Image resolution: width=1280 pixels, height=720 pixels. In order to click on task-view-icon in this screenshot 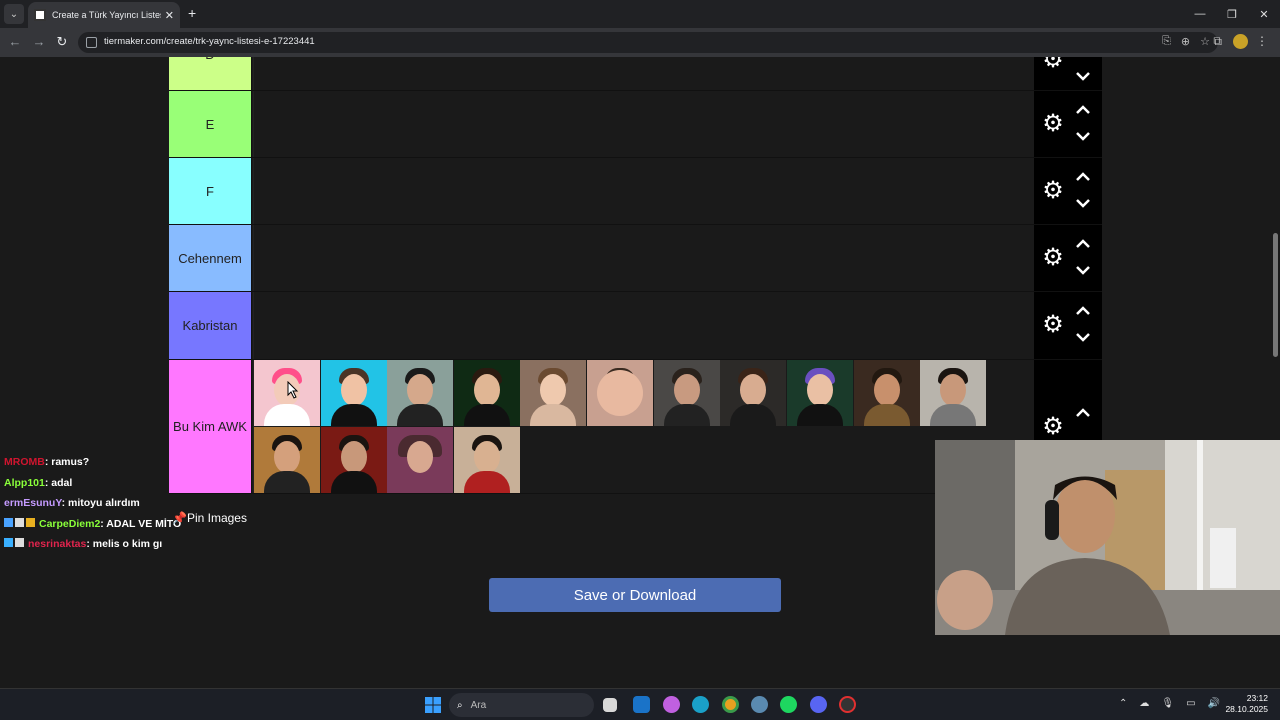, I will do `click(610, 705)`.